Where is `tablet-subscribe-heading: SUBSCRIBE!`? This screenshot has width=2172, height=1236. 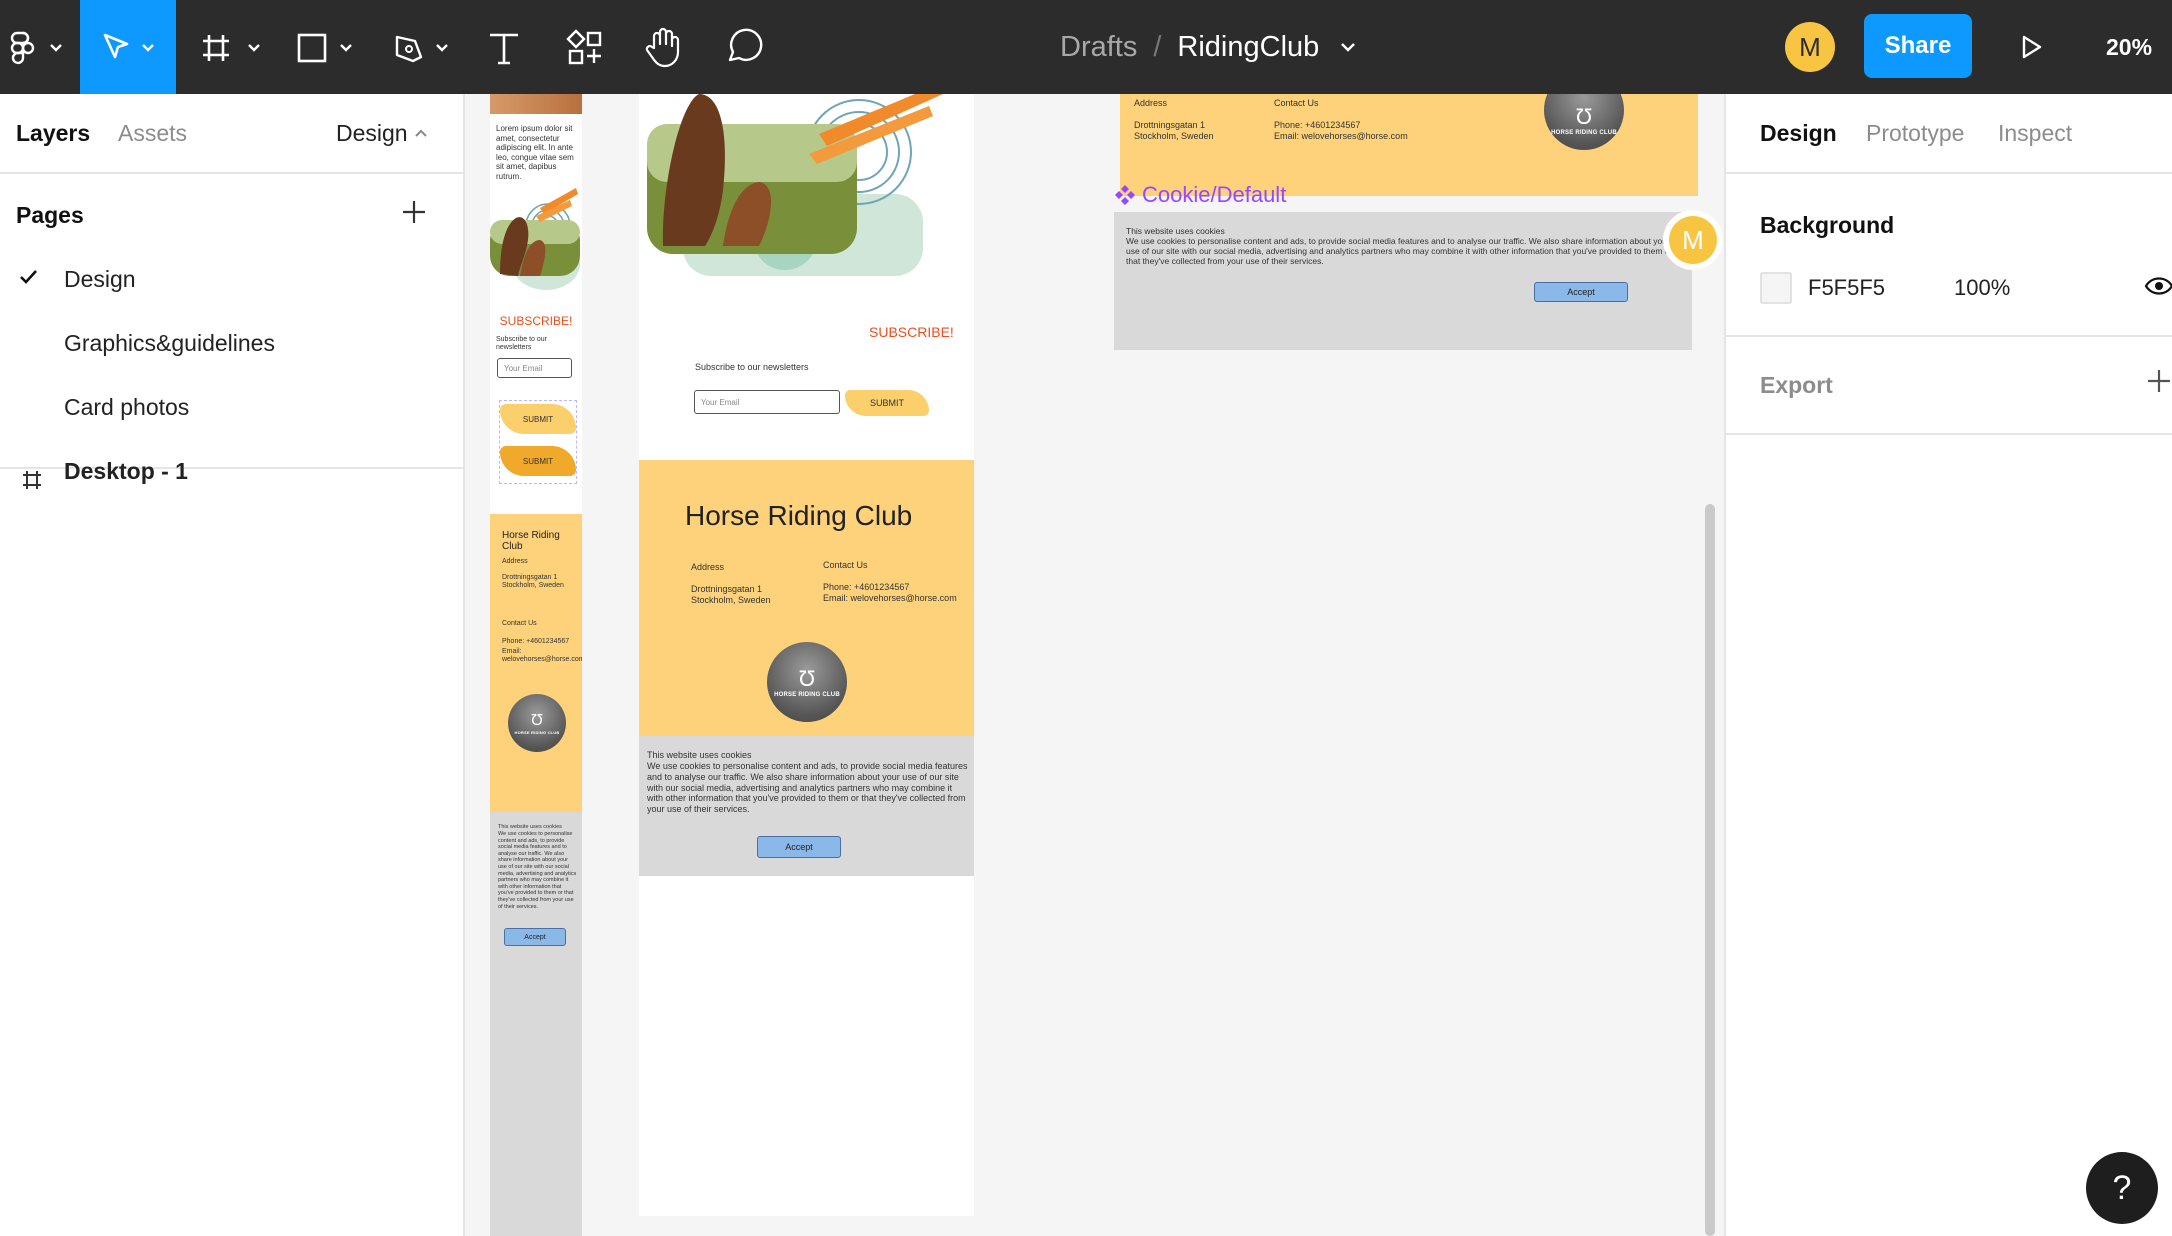 tablet-subscribe-heading: SUBSCRIBE! is located at coordinates (911, 332).